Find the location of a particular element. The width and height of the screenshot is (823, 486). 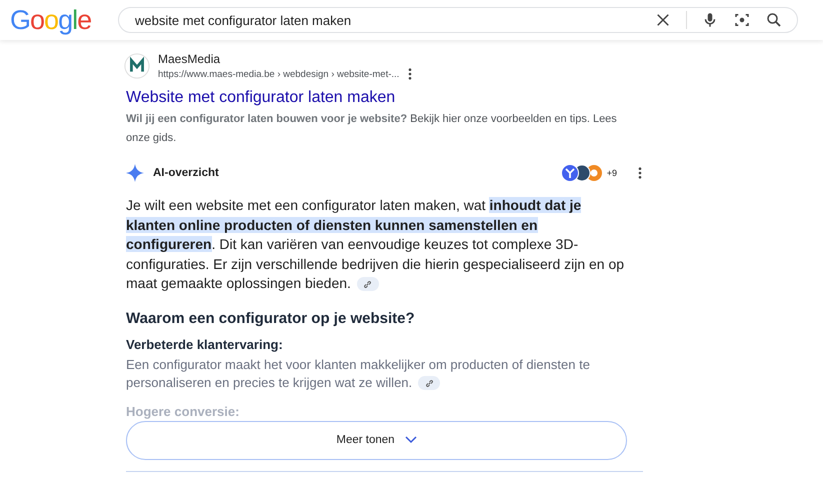

show-more-button: Meer tonen is located at coordinates (376, 440).